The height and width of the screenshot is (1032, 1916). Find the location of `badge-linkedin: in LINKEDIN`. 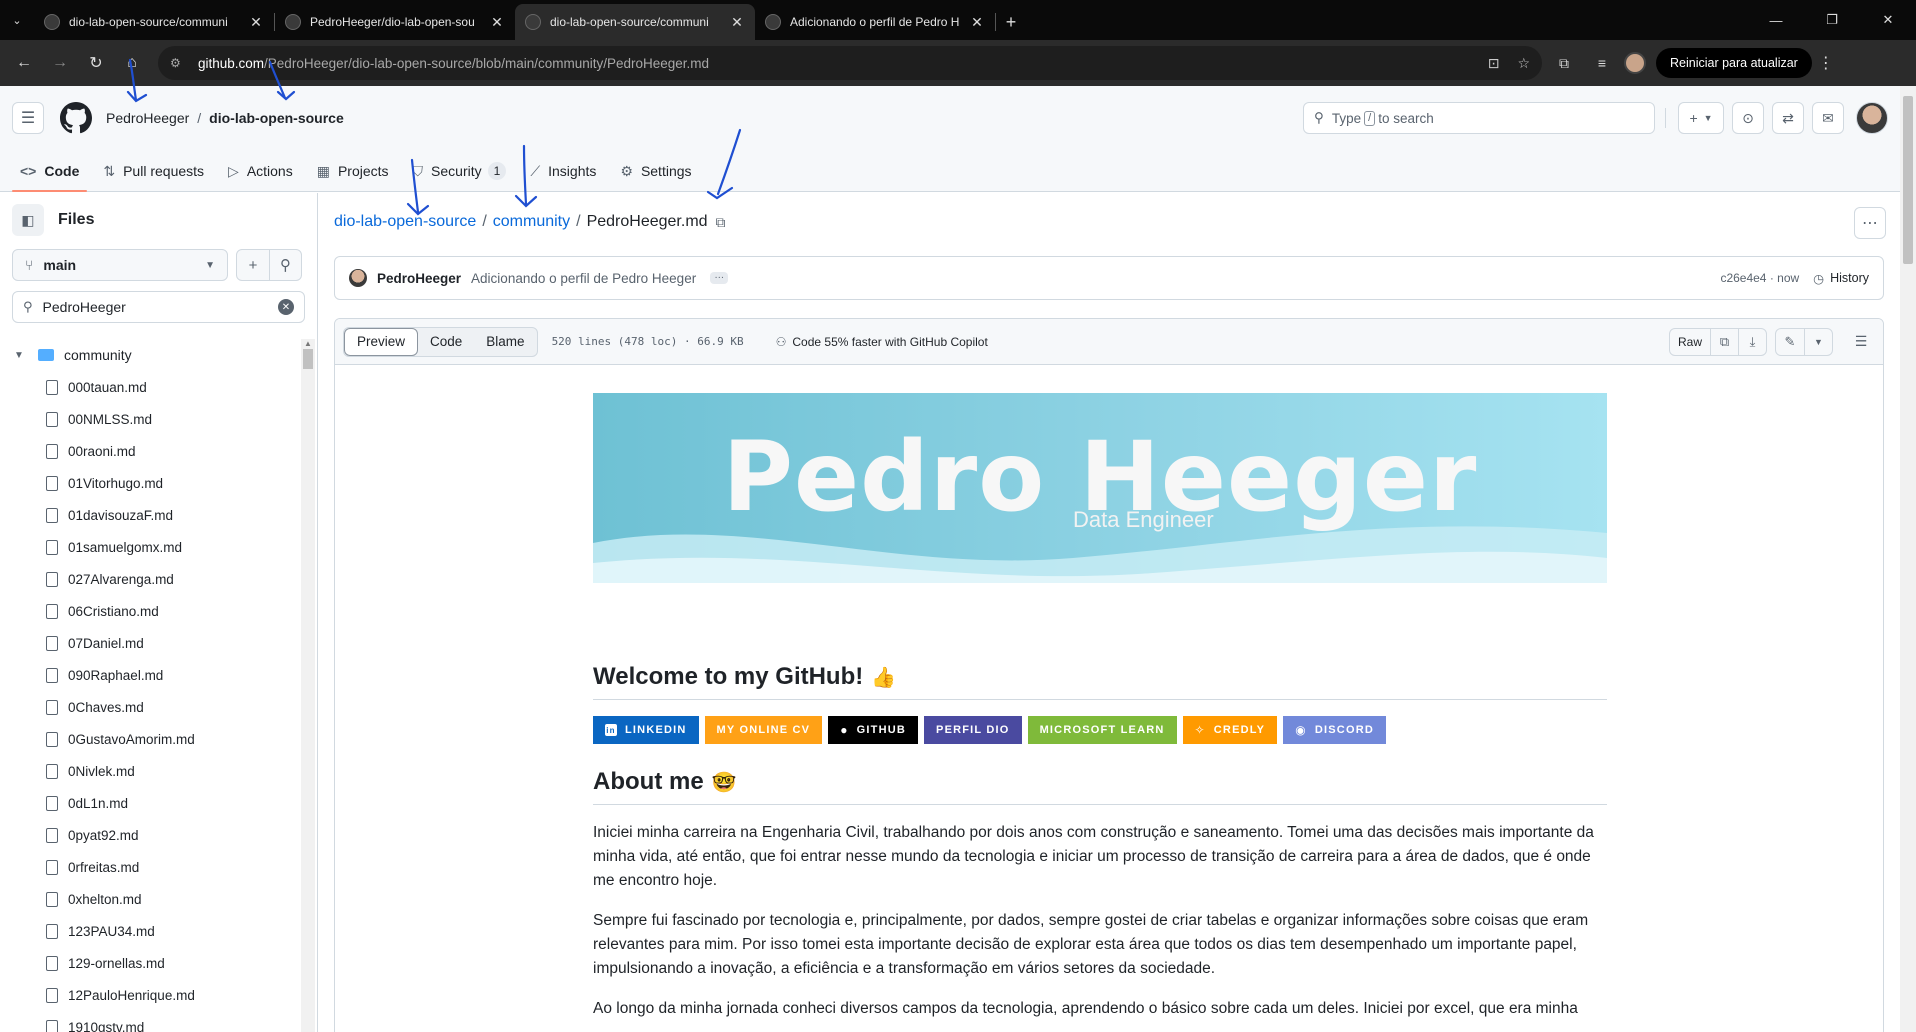

badge-linkedin: in LINKEDIN is located at coordinates (646, 730).